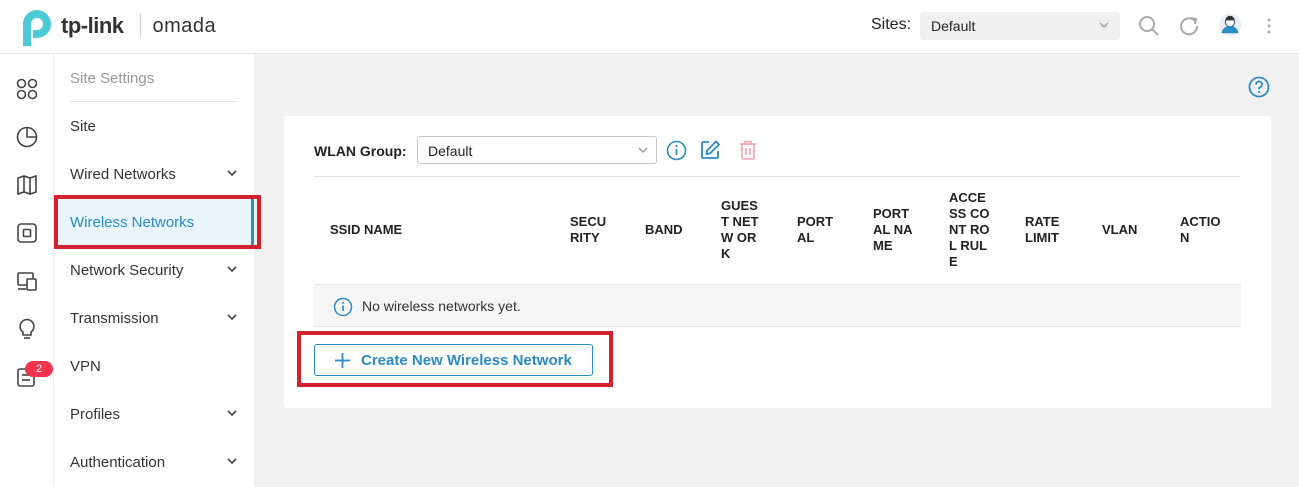  I want to click on sidebar-item-label: Wireless Networks, so click(132, 222).